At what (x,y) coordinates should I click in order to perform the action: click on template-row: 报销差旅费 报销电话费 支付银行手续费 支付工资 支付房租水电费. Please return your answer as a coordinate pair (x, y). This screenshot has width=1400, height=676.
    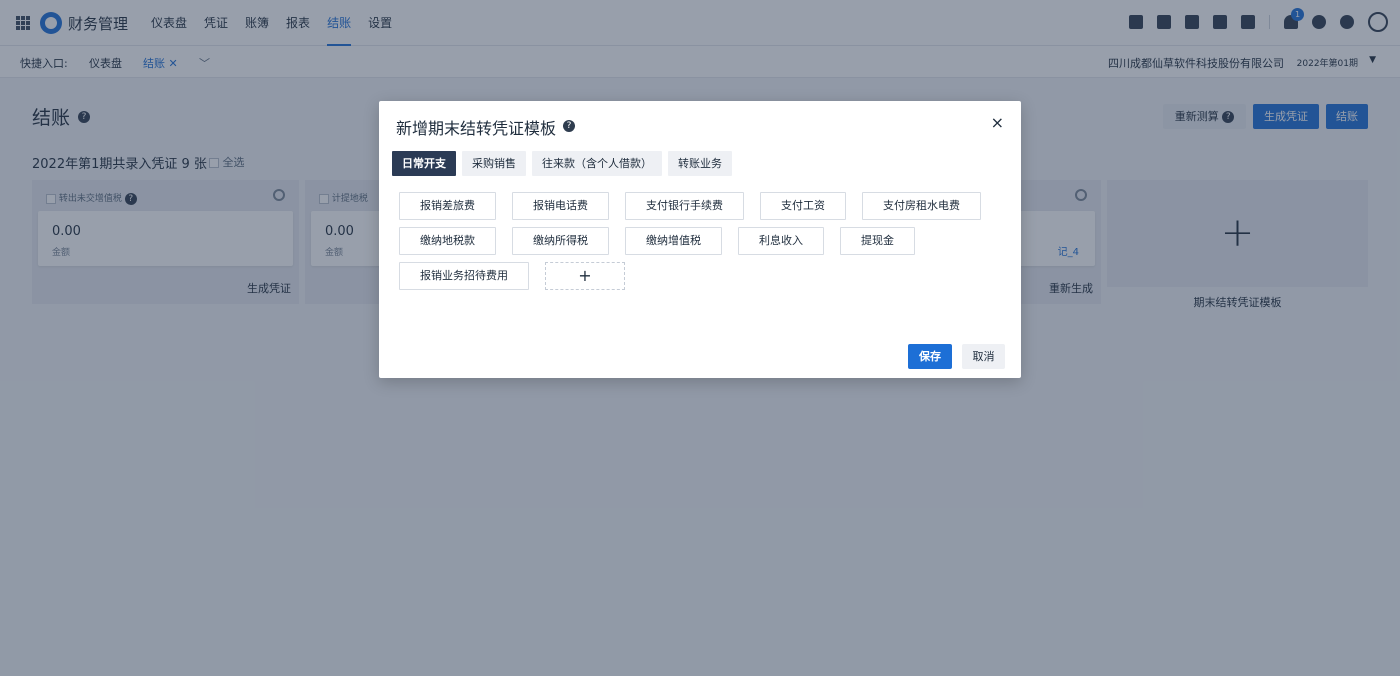
    Looking at the image, I should click on (690, 206).